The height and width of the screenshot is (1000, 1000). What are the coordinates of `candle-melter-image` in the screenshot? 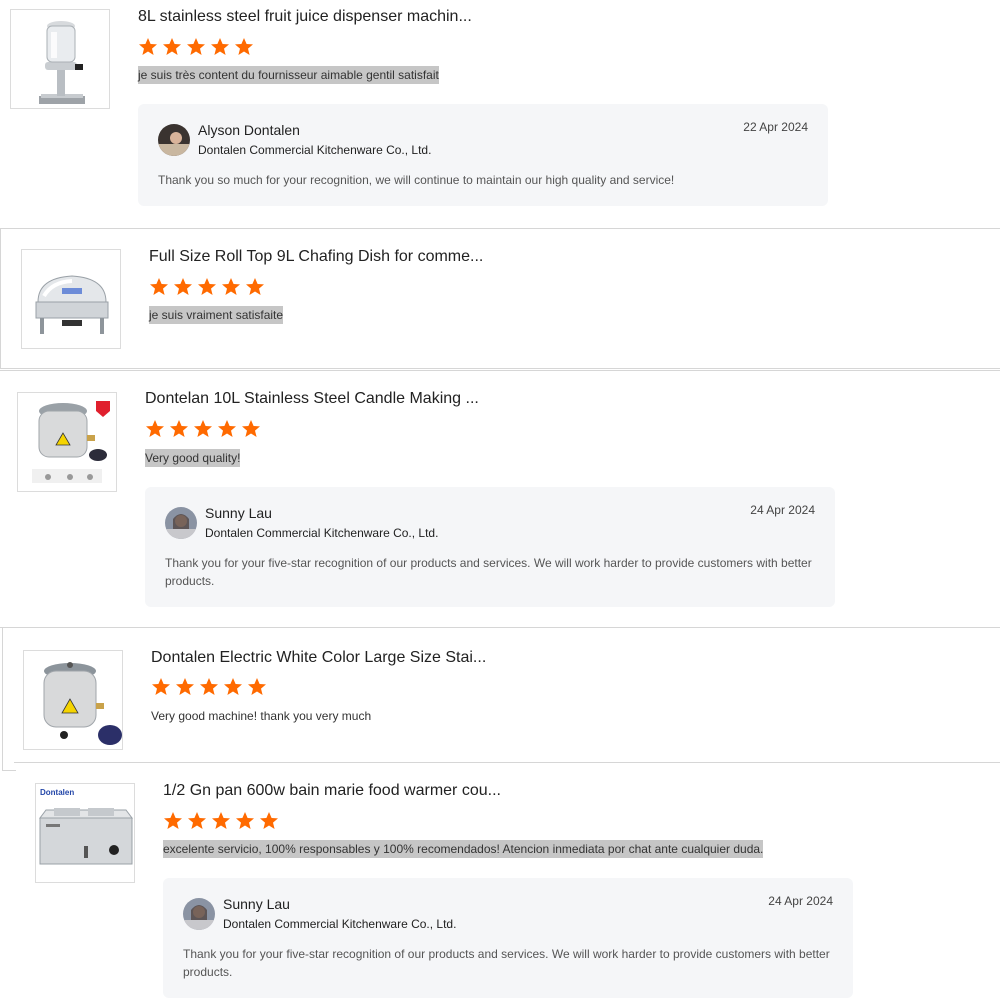 It's located at (71, 442).